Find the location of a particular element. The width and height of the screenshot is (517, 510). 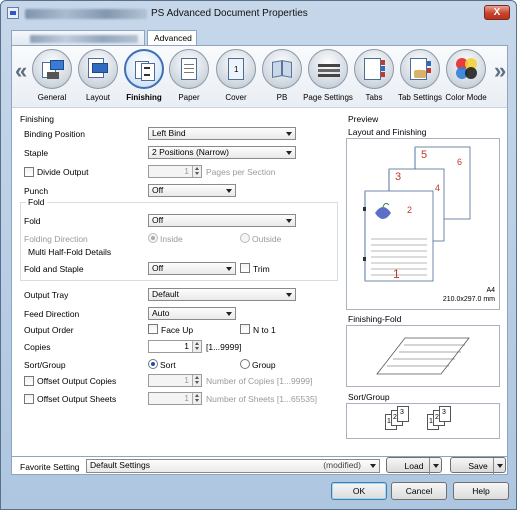

paper-icon is located at coordinates (189, 69).